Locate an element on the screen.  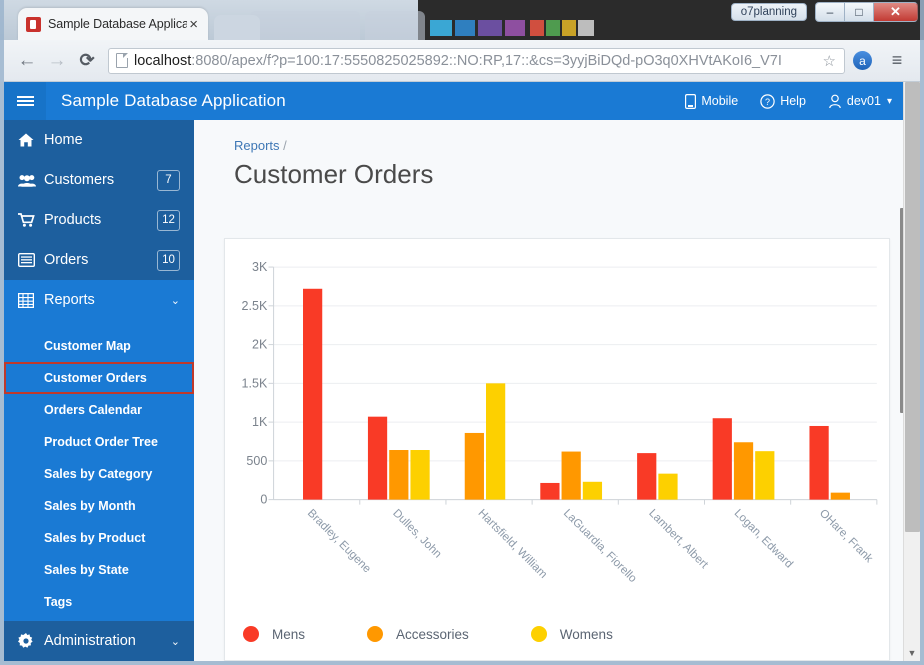
x-axis-tick-label: Logan, Edward is located at coordinates (763, 538).